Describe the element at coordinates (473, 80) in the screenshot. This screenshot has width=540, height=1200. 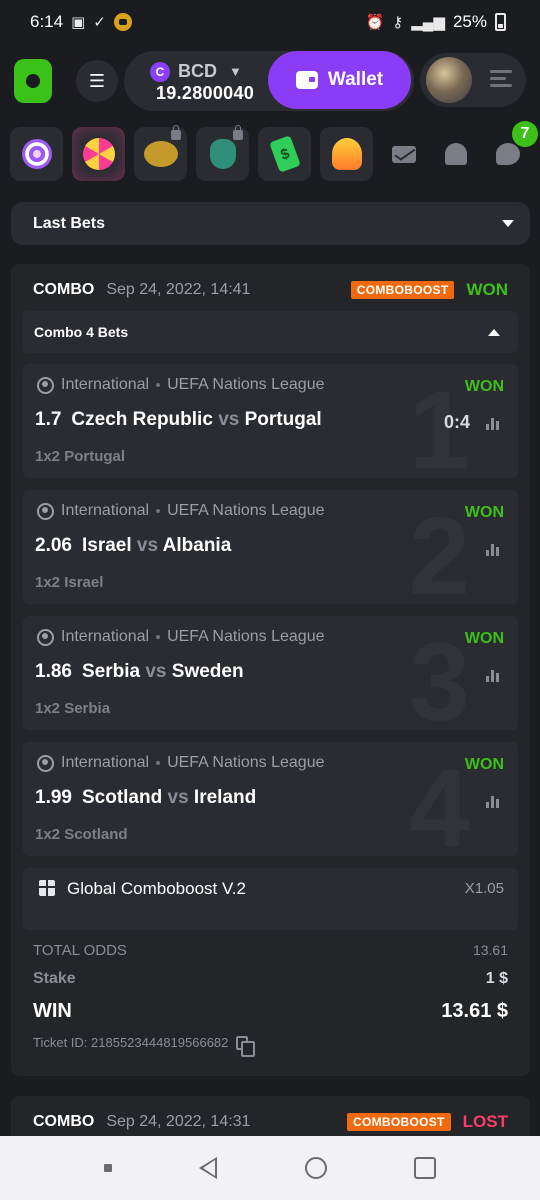
I see `user-menu-button` at that location.